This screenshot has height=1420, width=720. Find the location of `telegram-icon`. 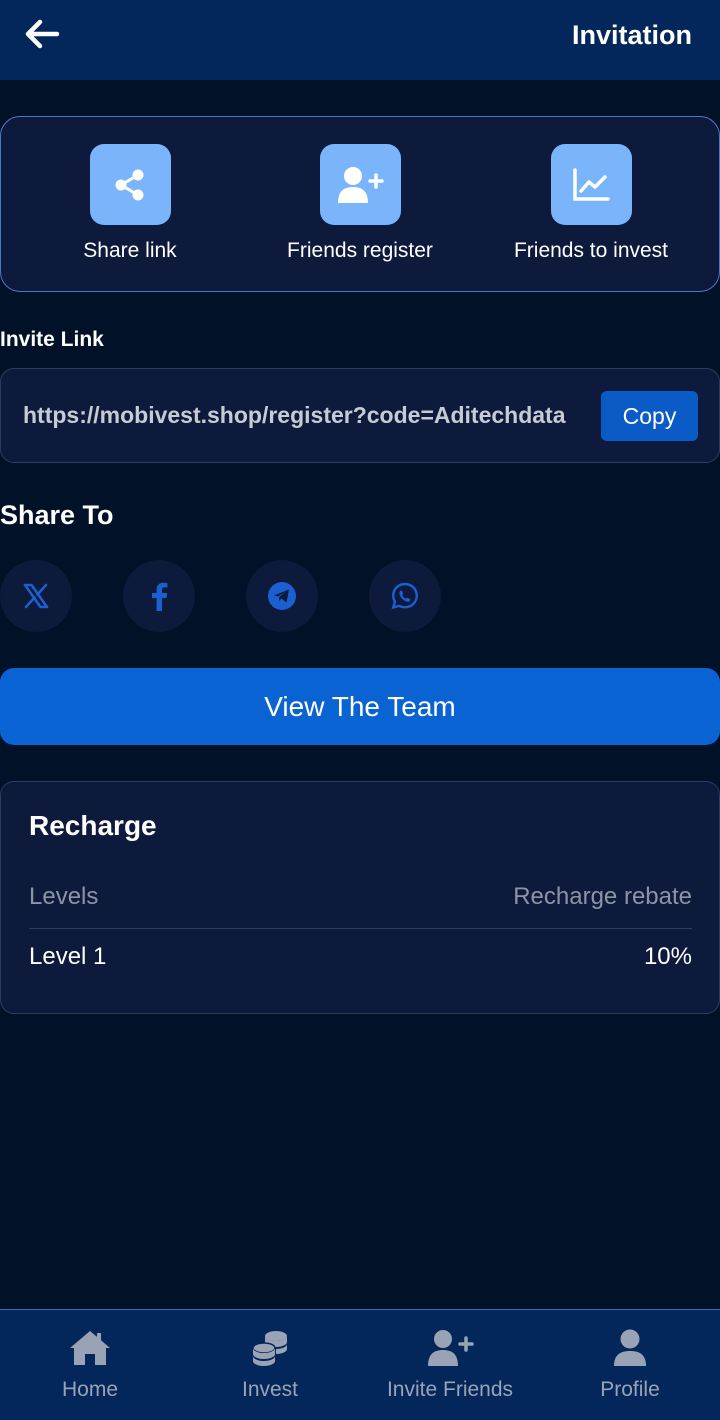

telegram-icon is located at coordinates (282, 596).